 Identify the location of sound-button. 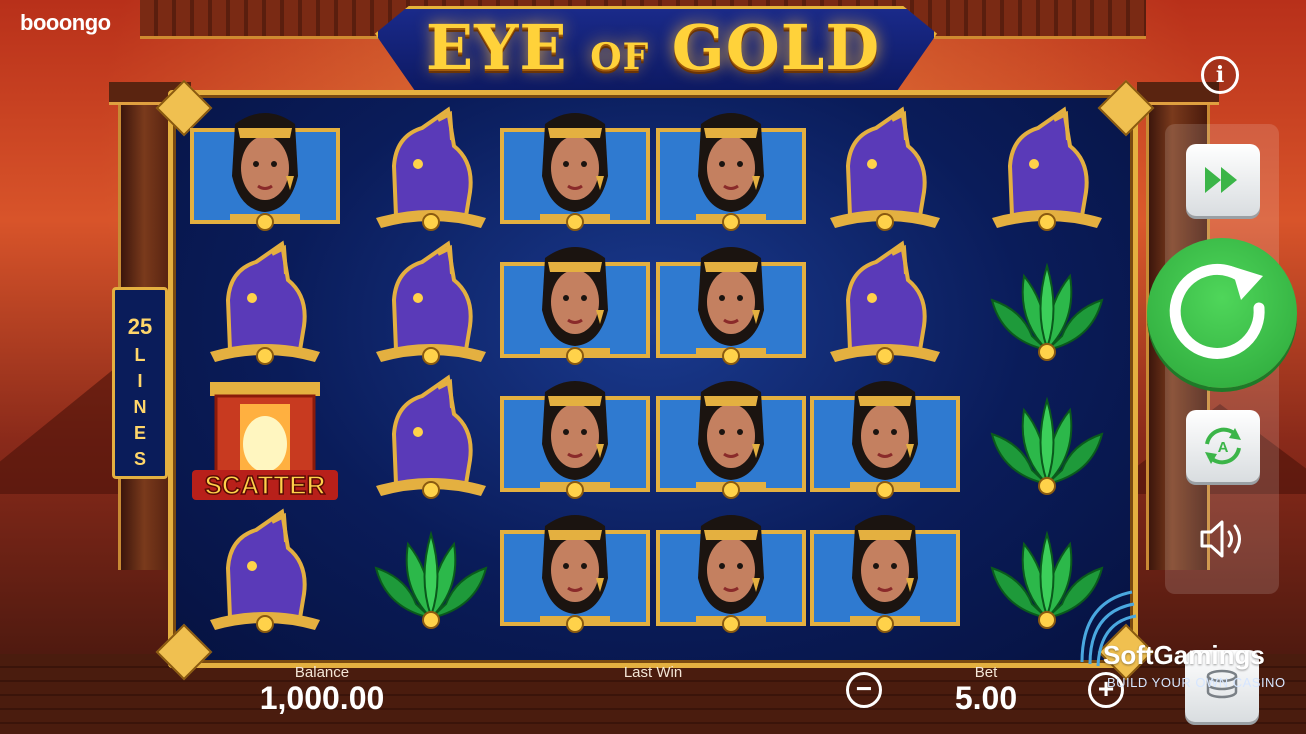
(1222, 539).